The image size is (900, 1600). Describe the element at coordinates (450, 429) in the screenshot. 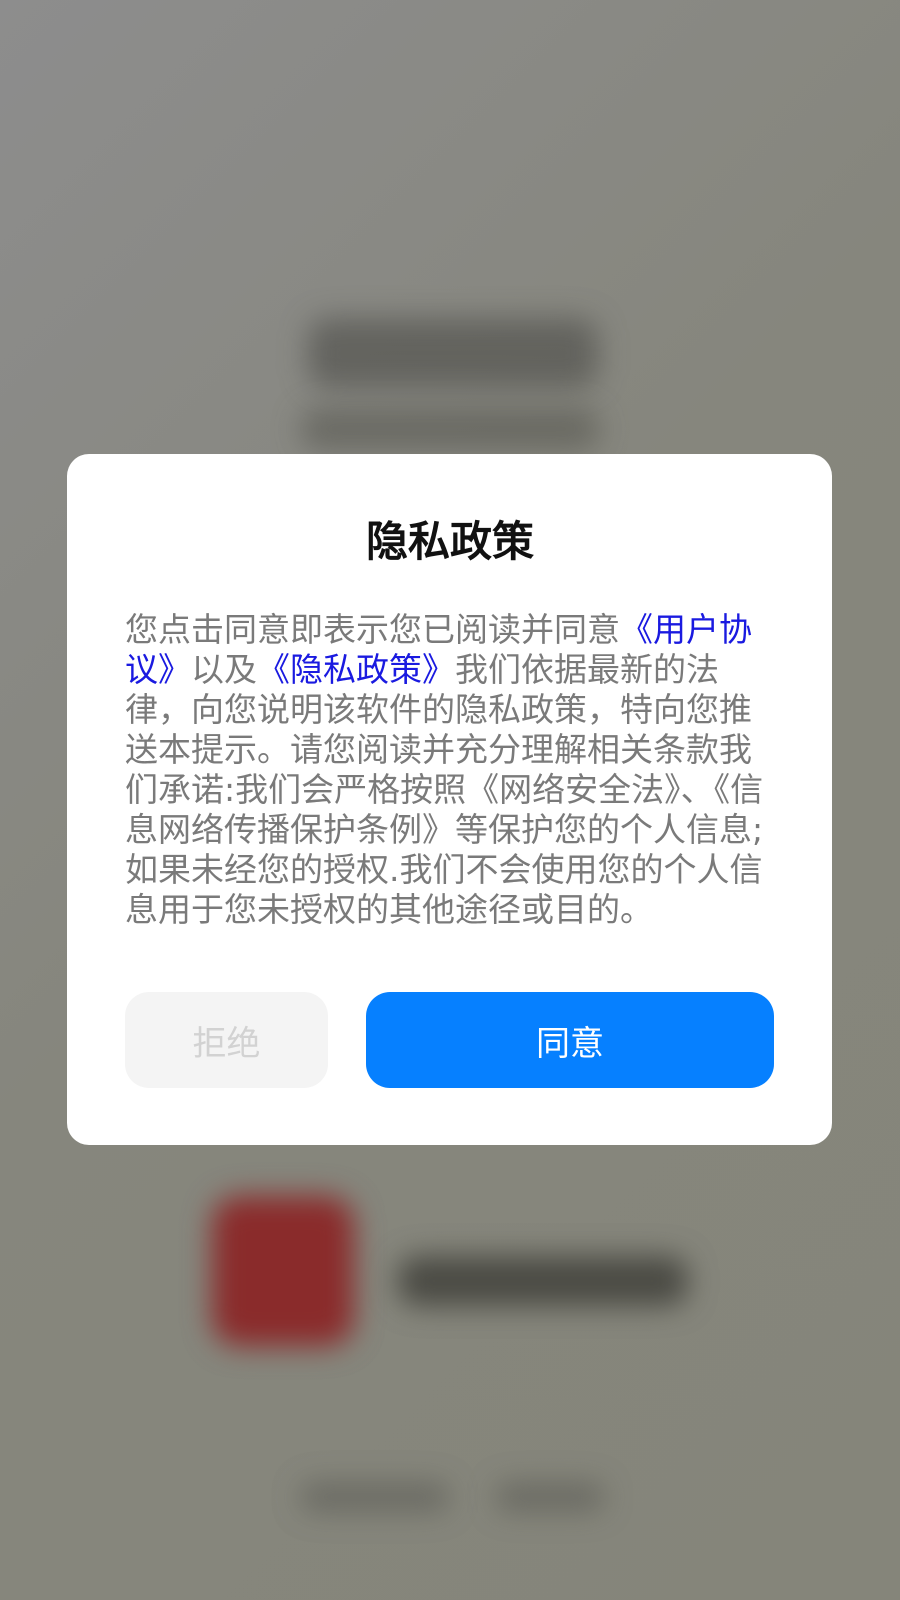

I see `blurred-app-subtitle` at that location.